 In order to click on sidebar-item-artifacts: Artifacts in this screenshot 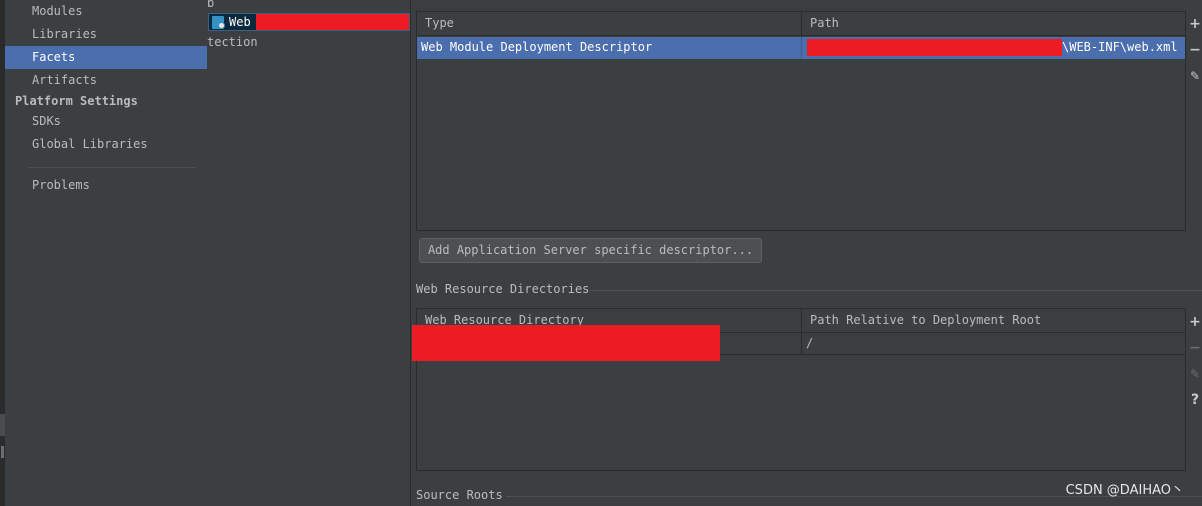, I will do `click(106, 80)`.